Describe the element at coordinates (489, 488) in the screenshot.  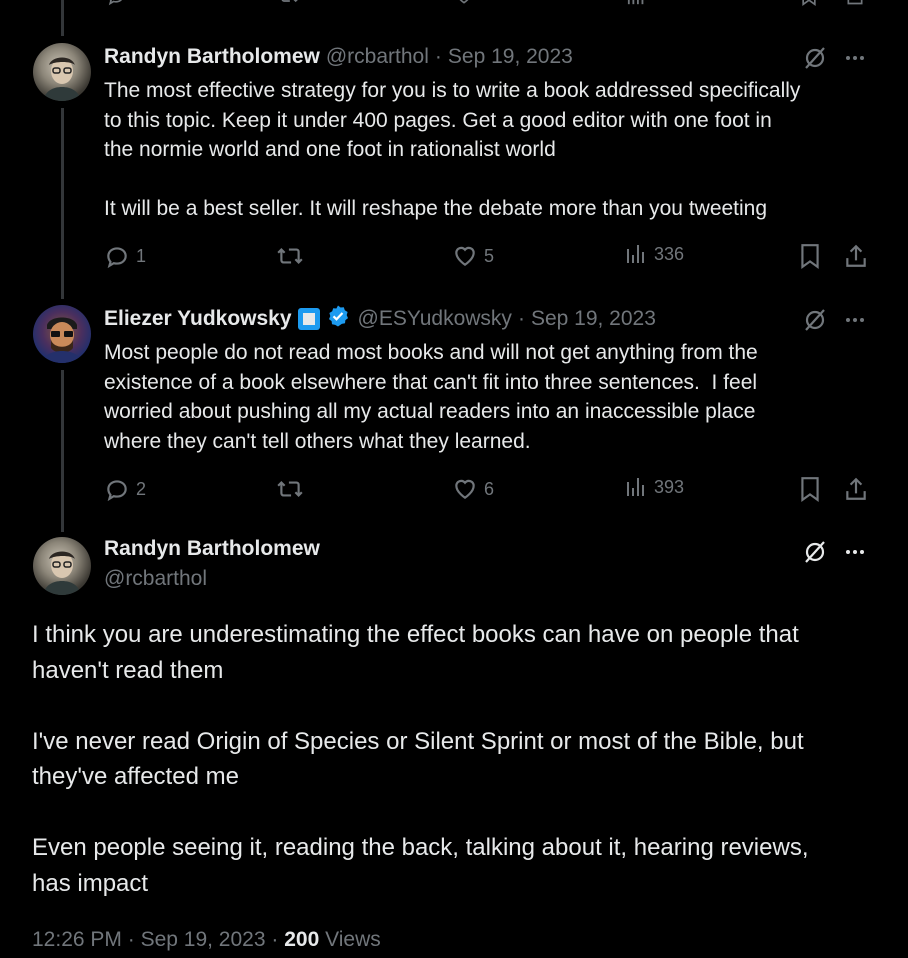
I see `like-count: 6` at that location.